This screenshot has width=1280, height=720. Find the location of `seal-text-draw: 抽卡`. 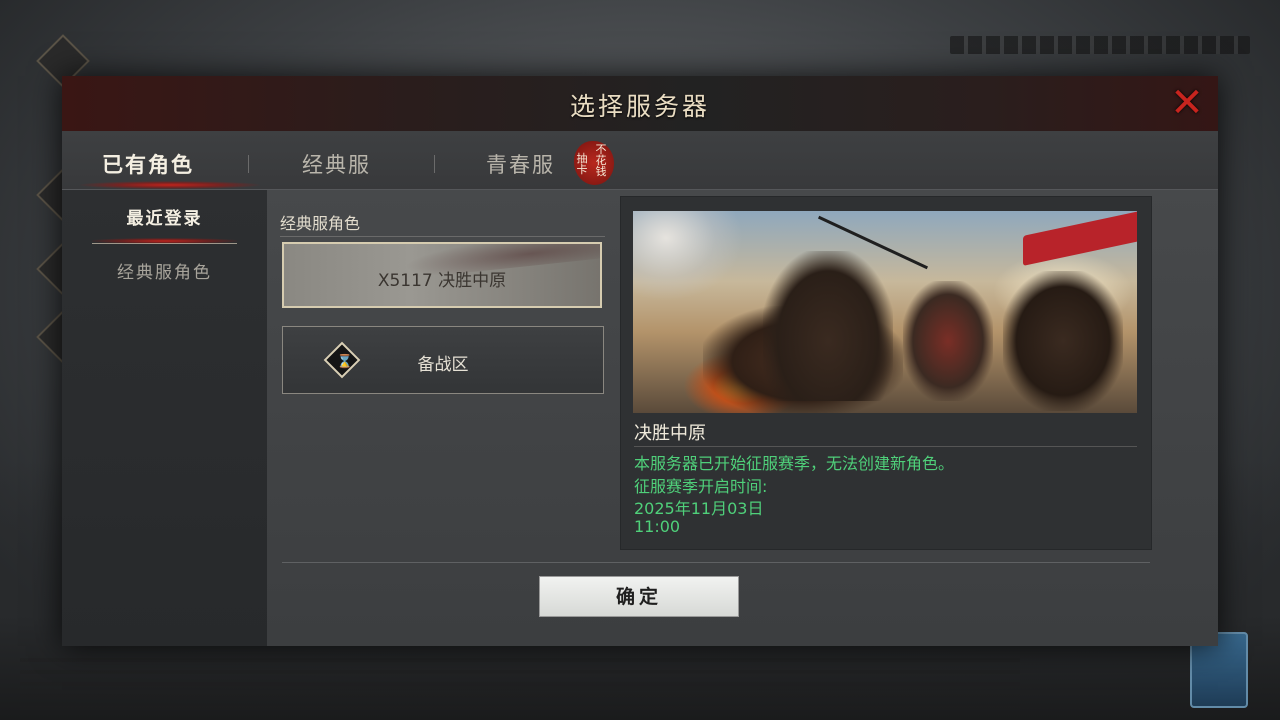

seal-text-draw: 抽卡 is located at coordinates (582, 164).